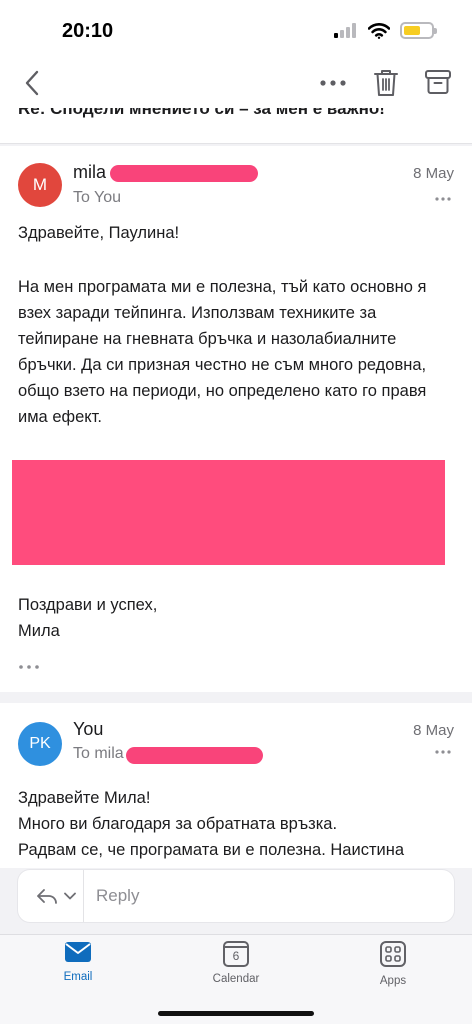 The height and width of the screenshot is (1024, 472). I want to click on reply-options-button, so click(56, 896).